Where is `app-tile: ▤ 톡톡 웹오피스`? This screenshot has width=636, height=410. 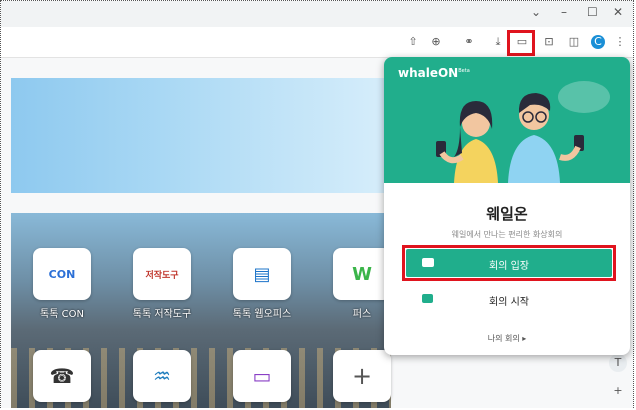
app-tile: ▤ 톡톡 웹오피스 is located at coordinates (262, 284).